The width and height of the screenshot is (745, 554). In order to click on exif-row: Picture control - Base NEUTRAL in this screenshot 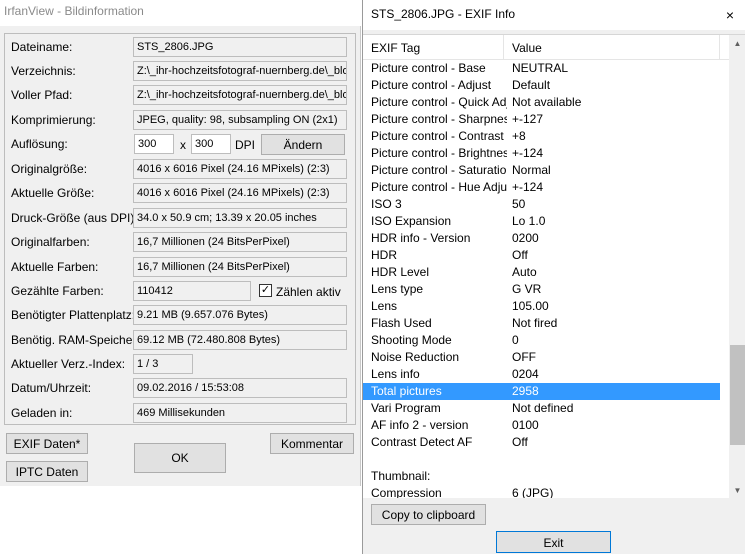, I will do `click(541, 68)`.